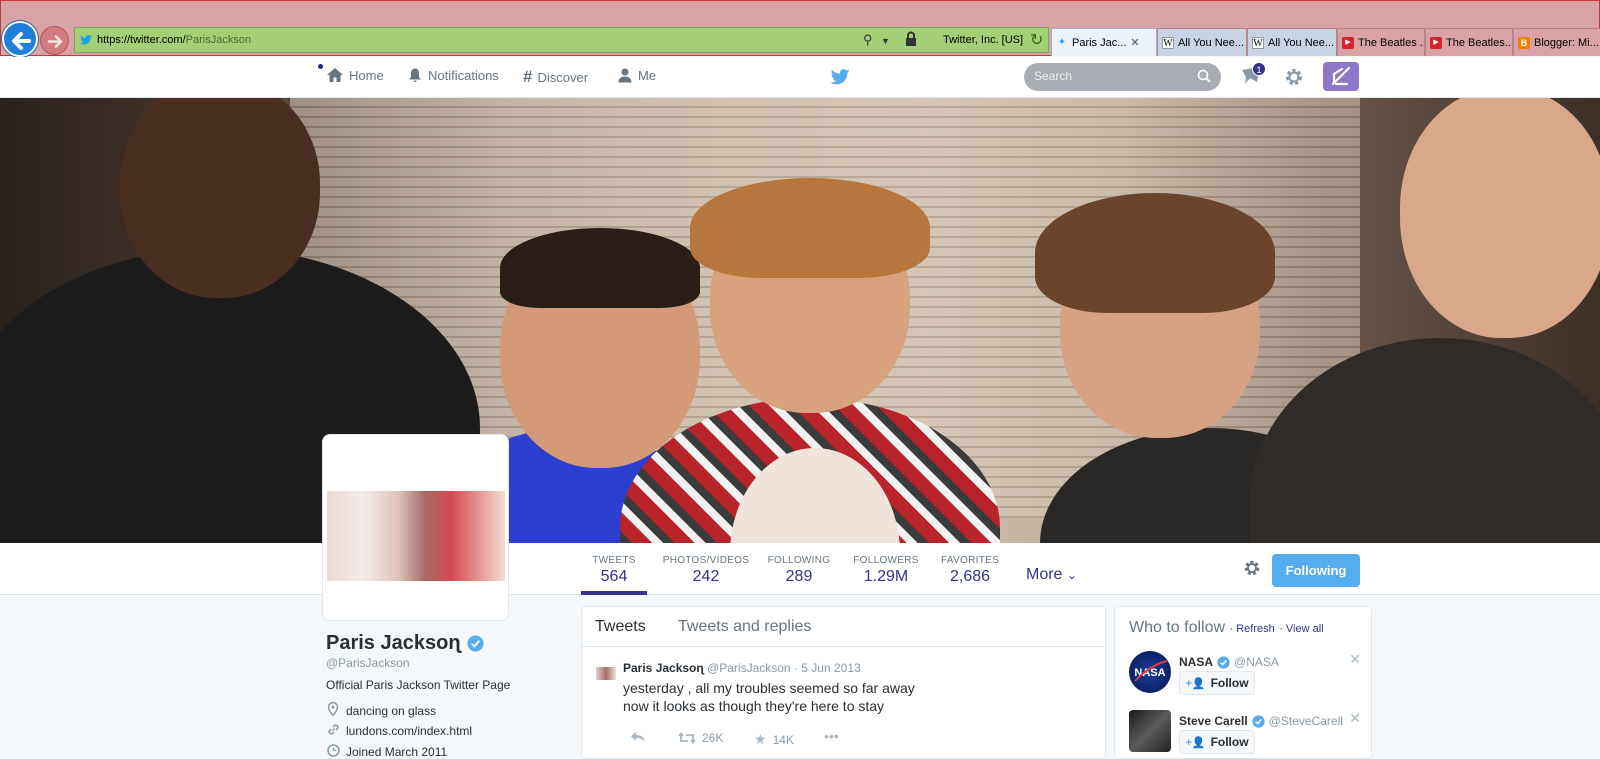 Image resolution: width=1600 pixels, height=759 pixels. Describe the element at coordinates (638, 737) in the screenshot. I see `reply-button` at that location.